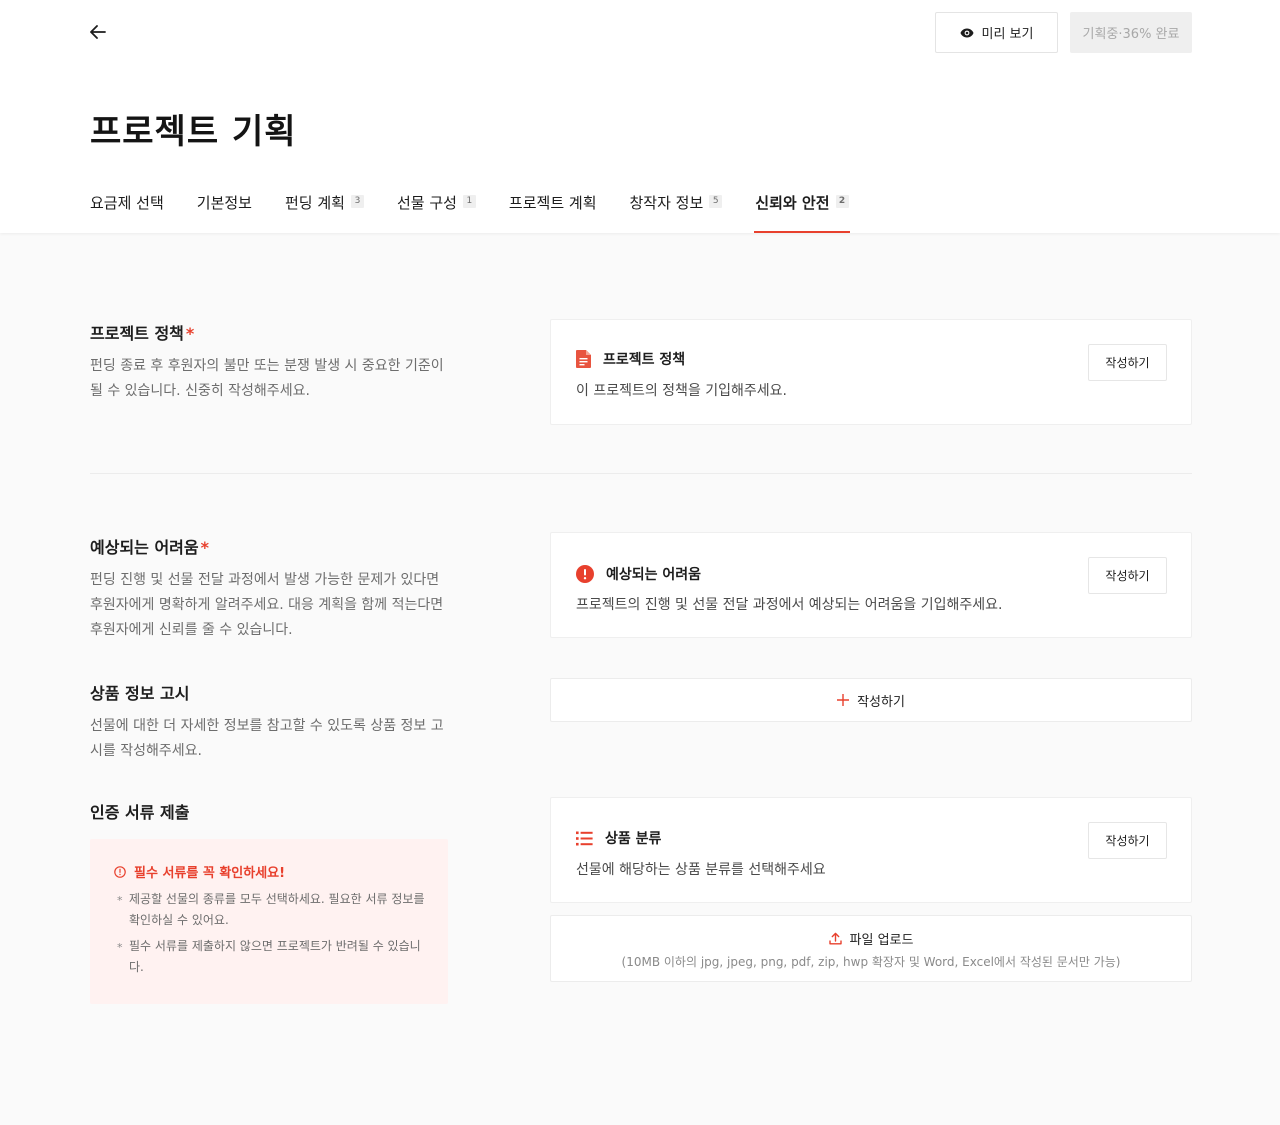 The height and width of the screenshot is (1125, 1280). Describe the element at coordinates (469, 201) in the screenshot. I see `tab-count-badge: 1` at that location.